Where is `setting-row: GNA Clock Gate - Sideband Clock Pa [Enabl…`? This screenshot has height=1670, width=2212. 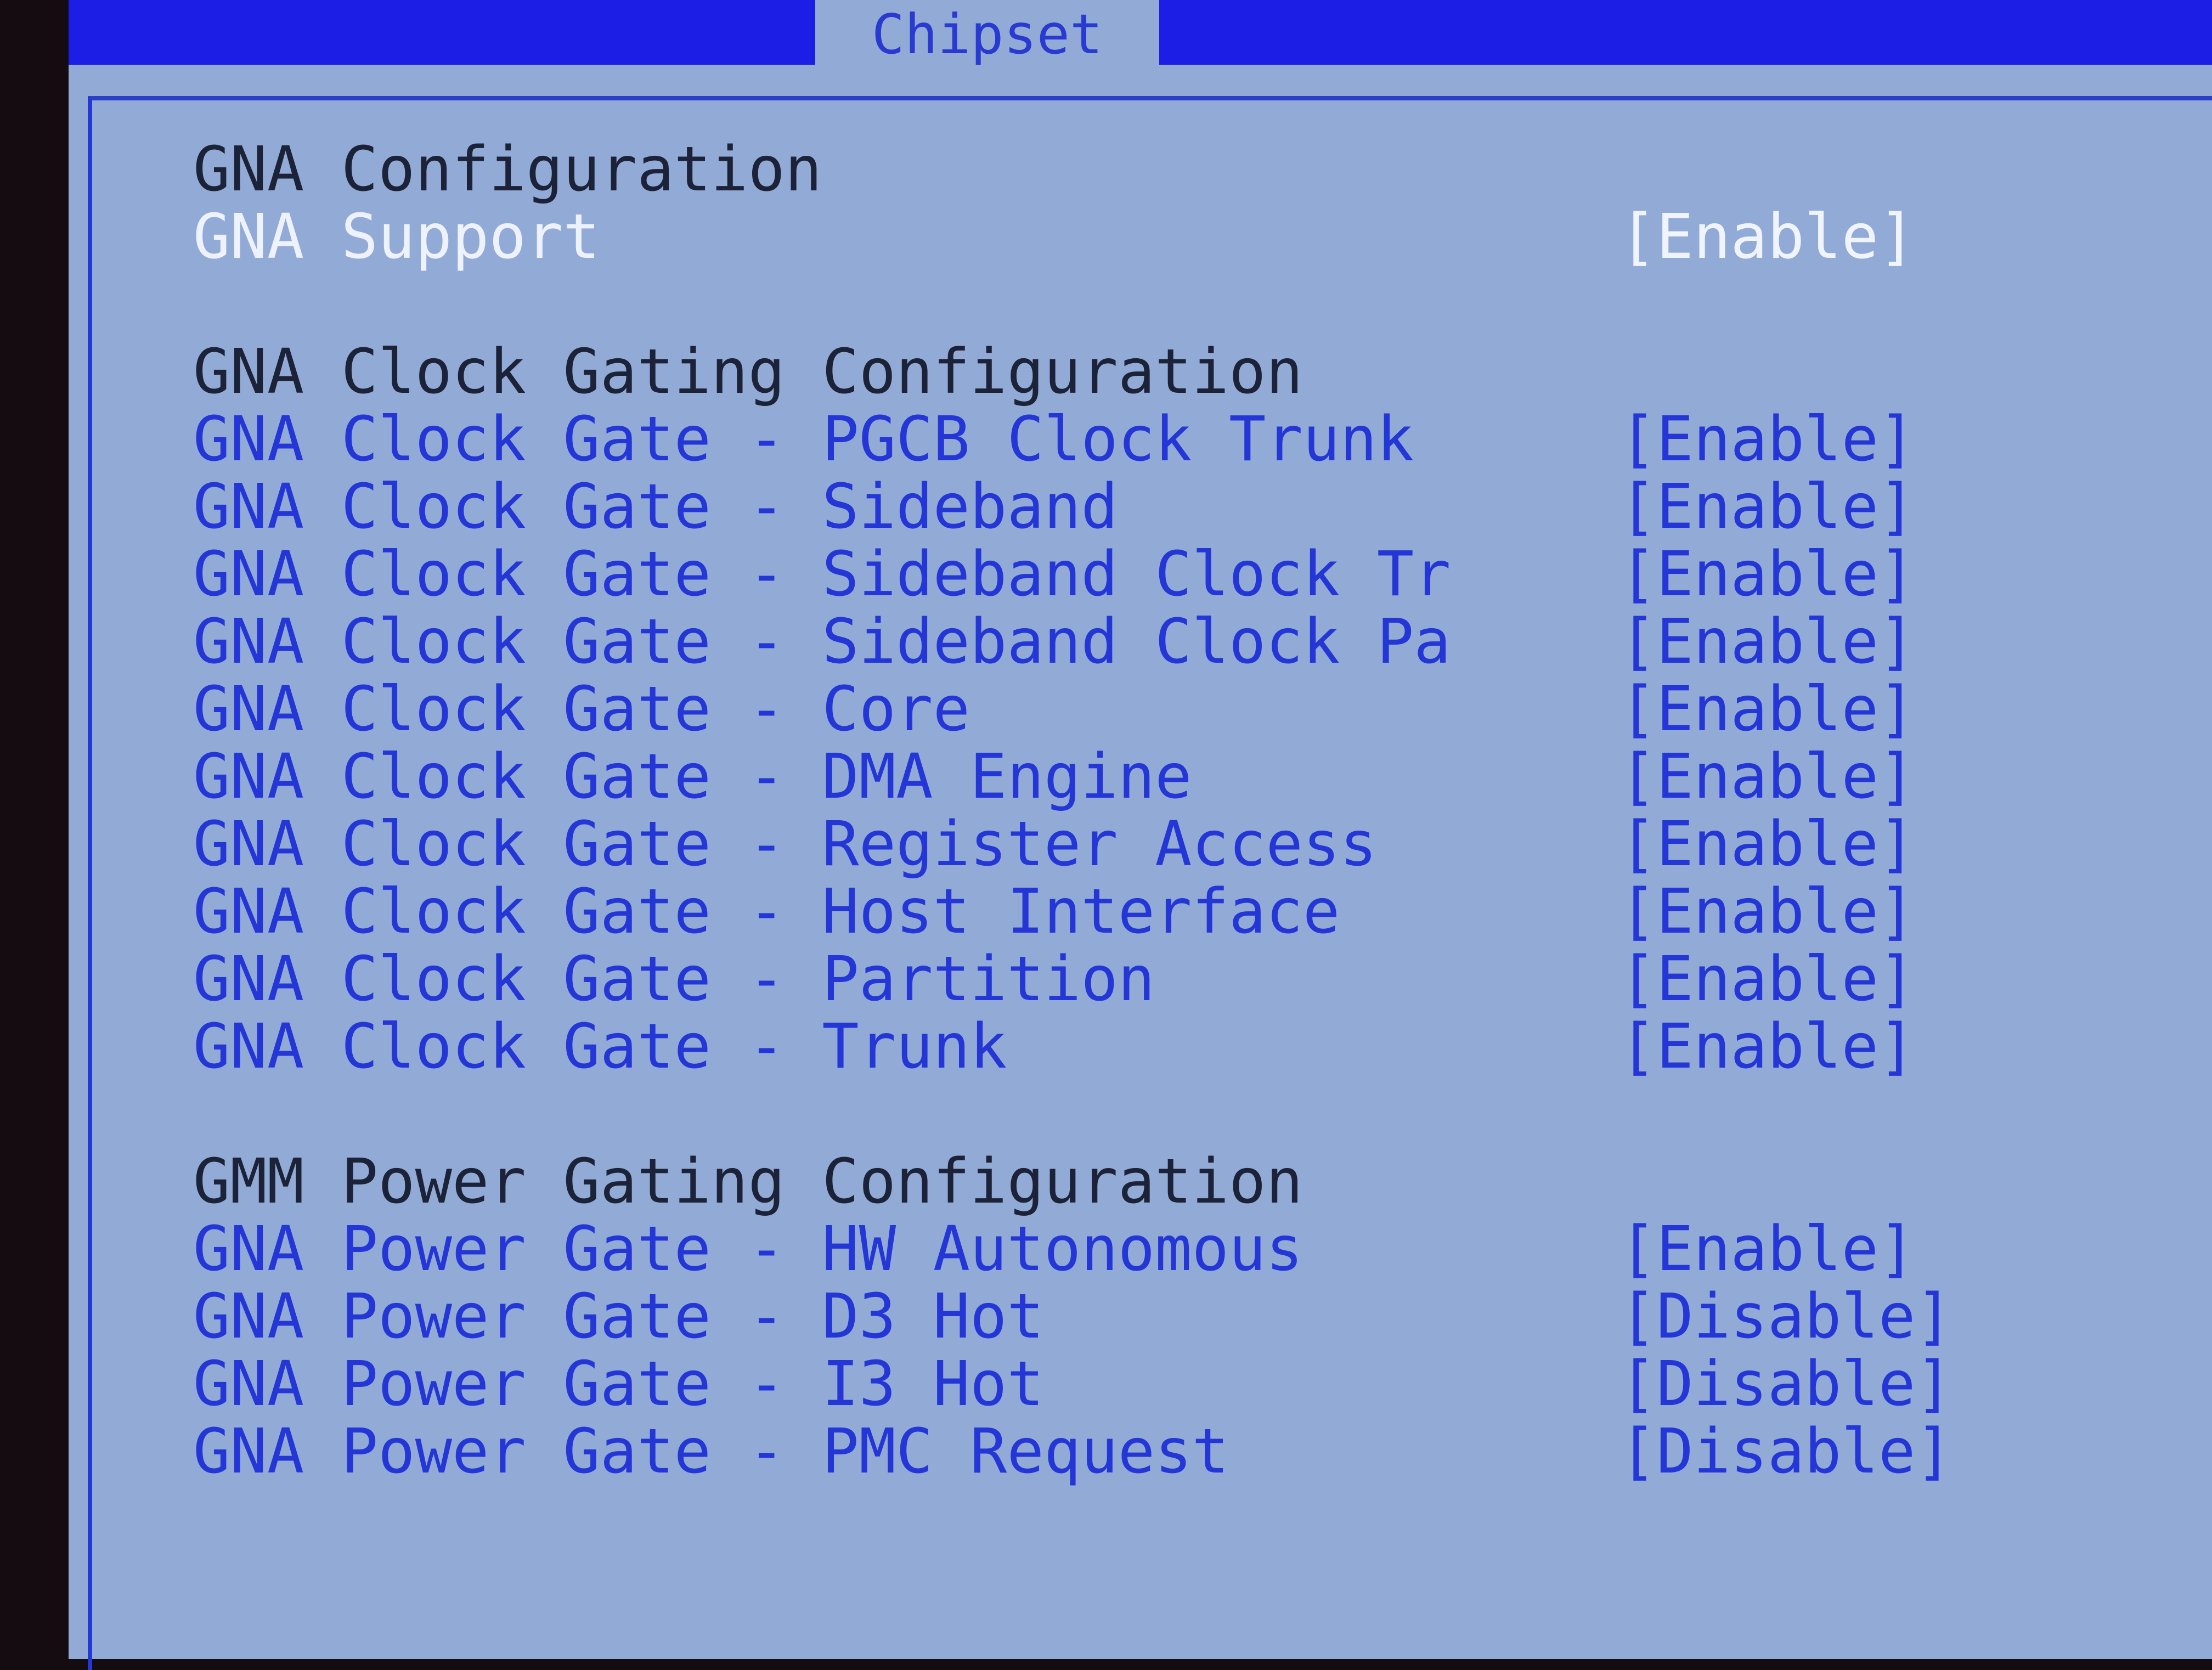 setting-row: GNA Clock Gate - Sideband Clock Pa [Enabl… is located at coordinates (1202, 642).